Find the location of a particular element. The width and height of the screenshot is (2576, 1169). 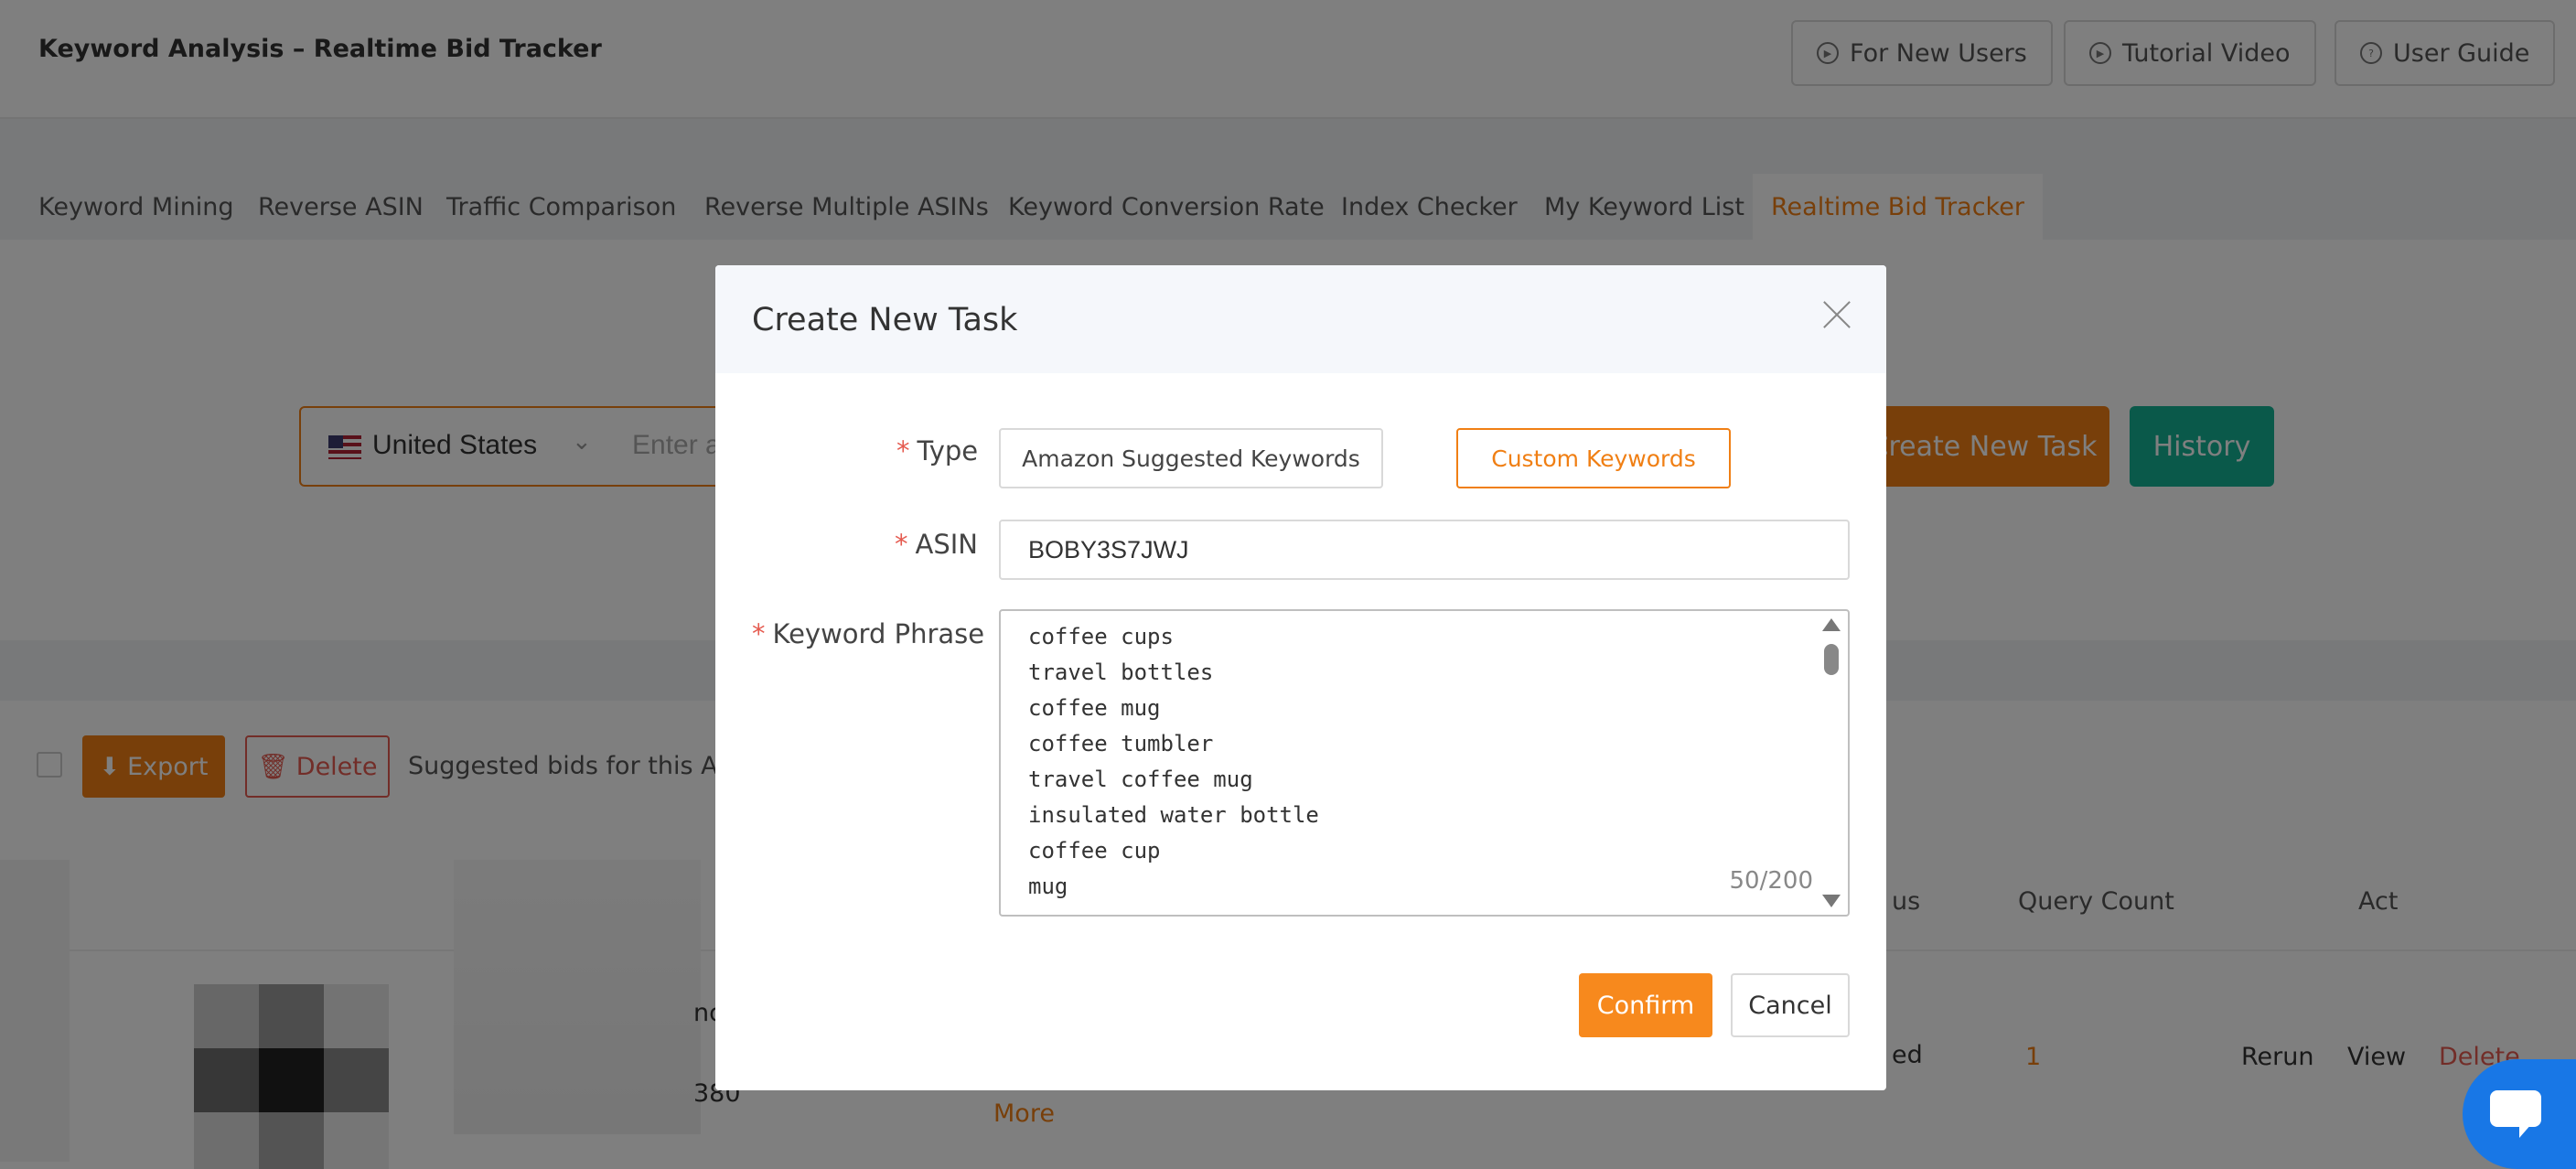

keyword-line: insulated water bottle is located at coordinates (1173, 815).